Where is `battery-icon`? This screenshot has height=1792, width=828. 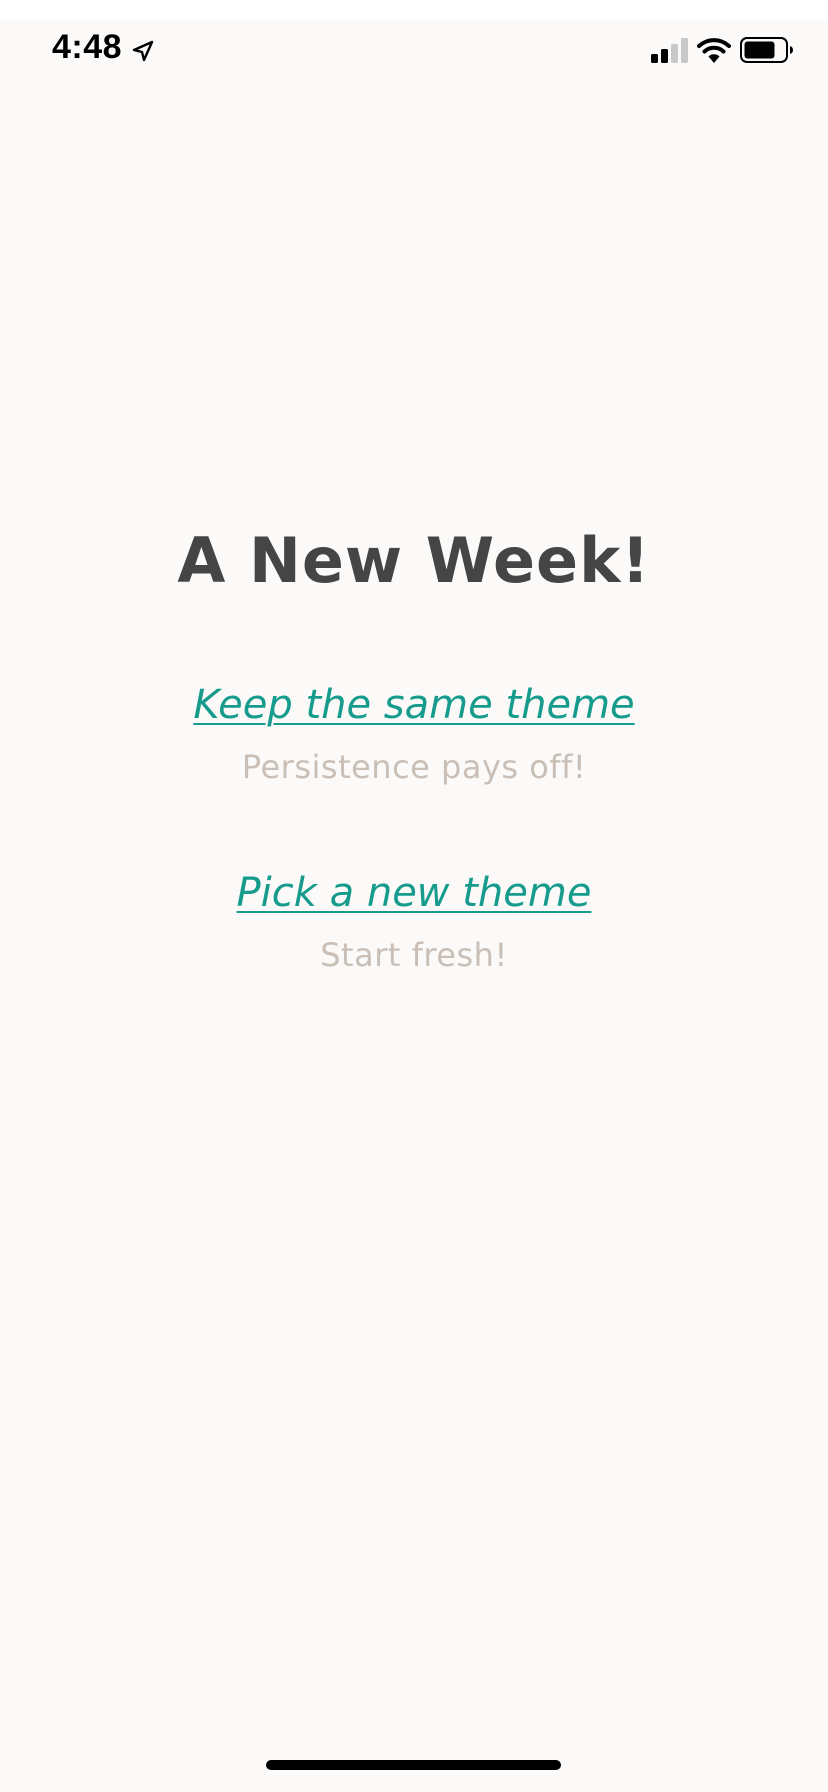
battery-icon is located at coordinates (766, 50).